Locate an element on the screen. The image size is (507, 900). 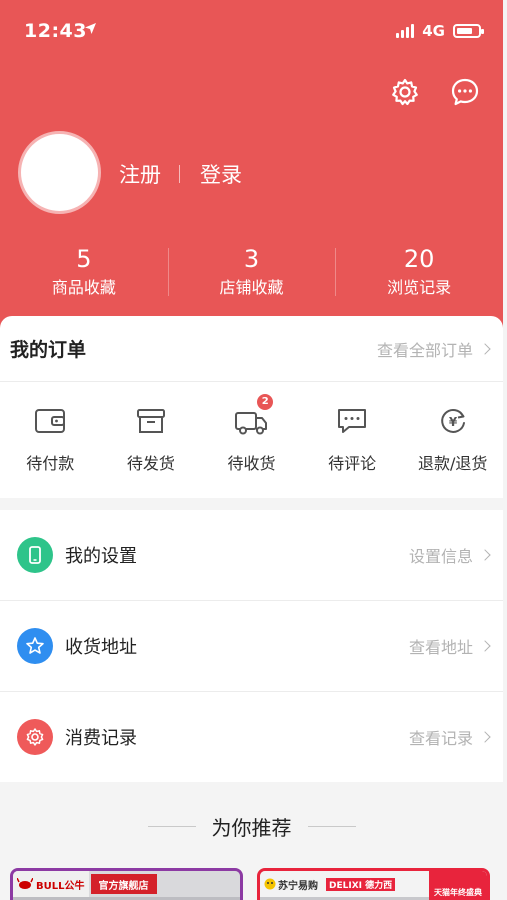
menu-link: 查看地址 is located at coordinates (449, 646).